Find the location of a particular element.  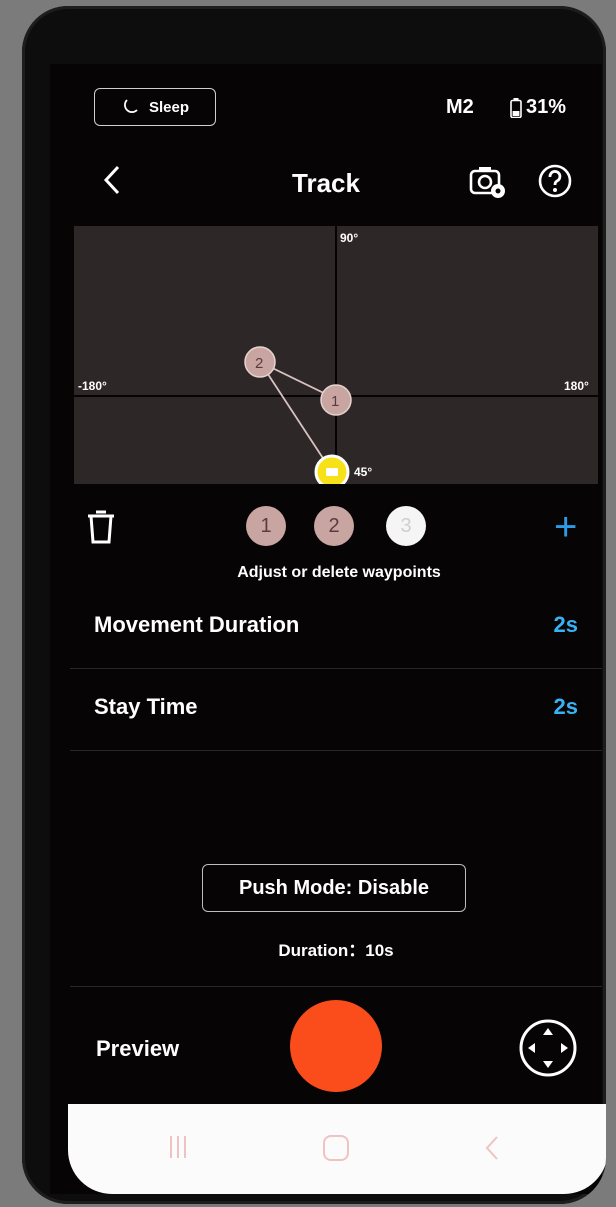

bottom-angle-label: 45° is located at coordinates (363, 472).